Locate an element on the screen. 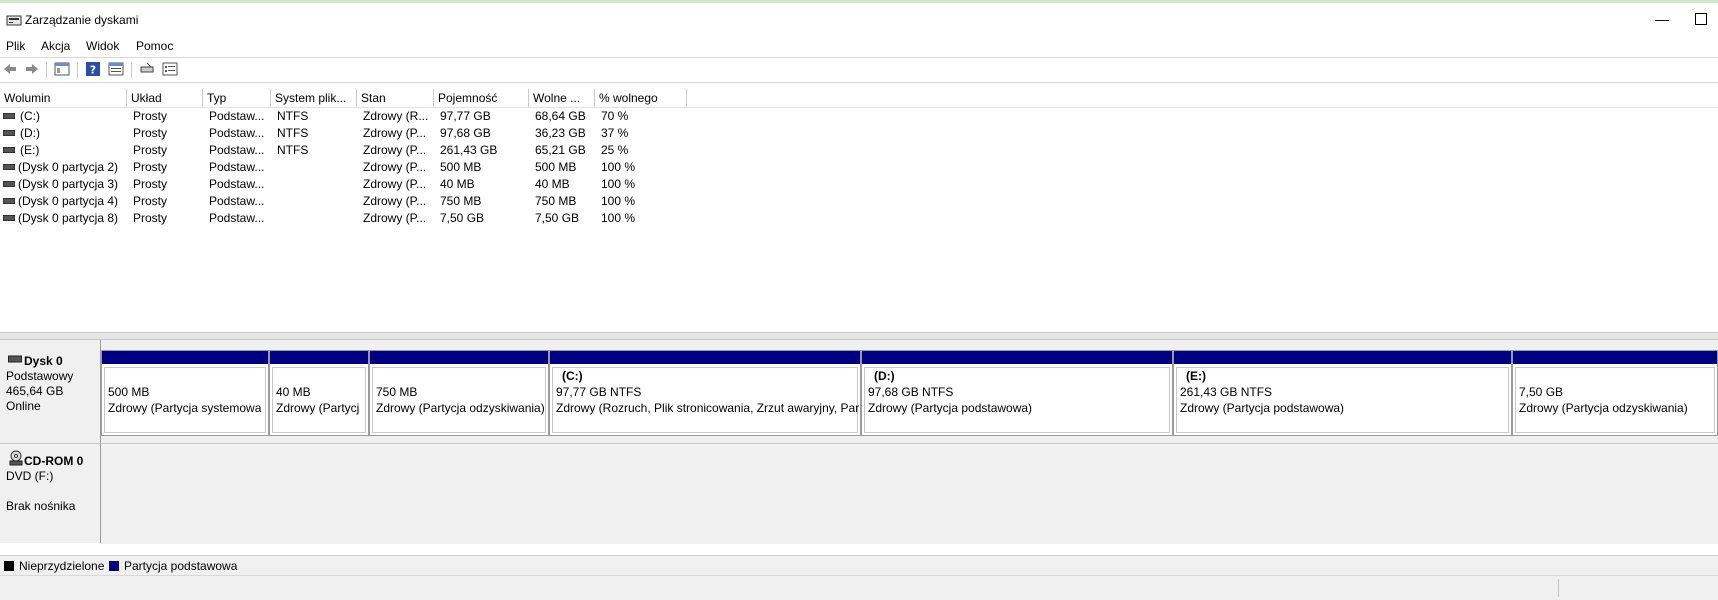 The image size is (1718, 600). partition-system: 500 MB Zdrowy (Partycja systemowa is located at coordinates (185, 393).